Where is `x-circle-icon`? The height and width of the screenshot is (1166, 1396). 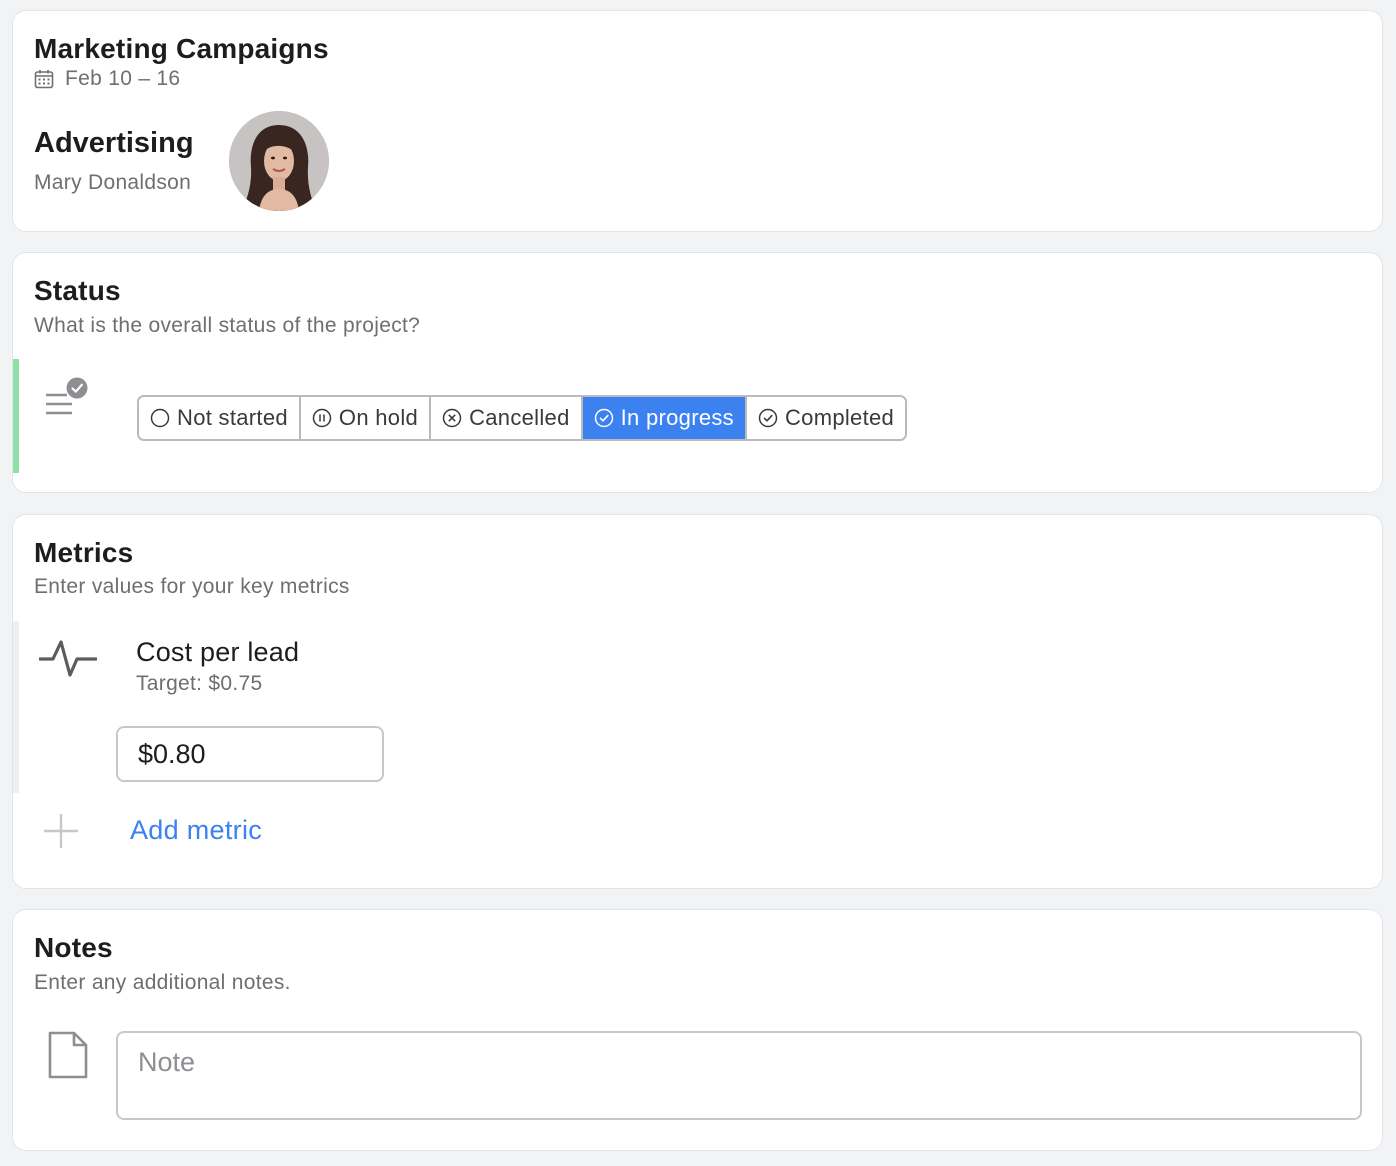
x-circle-icon is located at coordinates (452, 418).